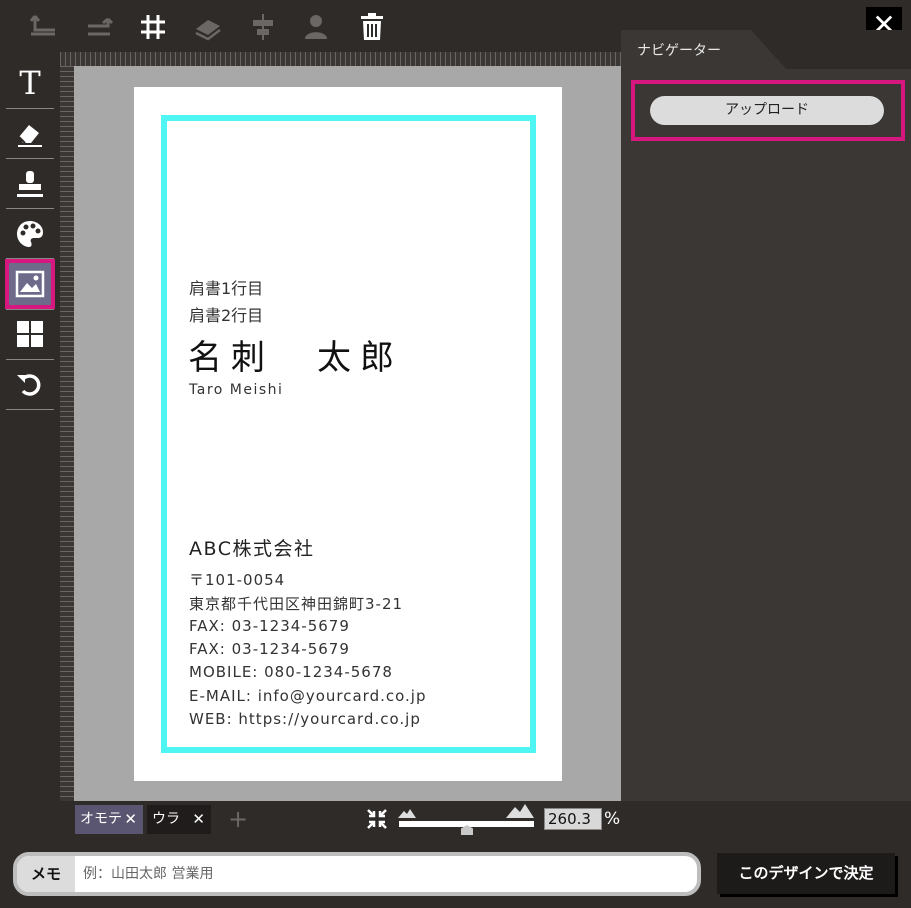  I want to click on upload-button: アップロード, so click(767, 110).